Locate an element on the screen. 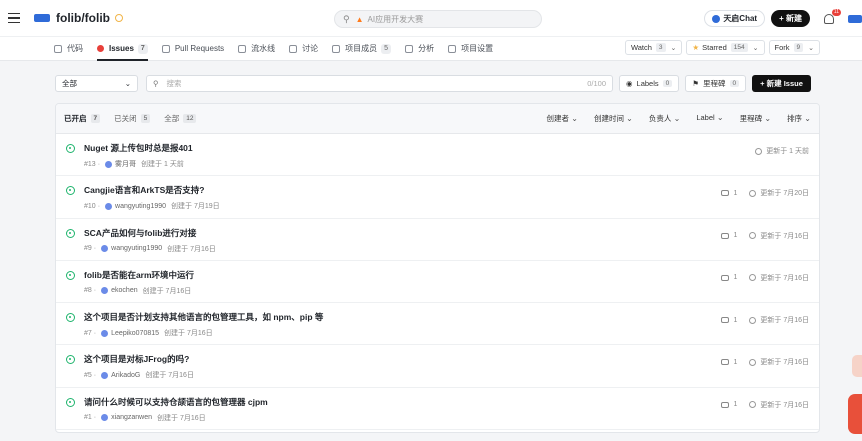  global-search-input: ⚲ ▲ AI应用开发大赛 is located at coordinates (438, 19).